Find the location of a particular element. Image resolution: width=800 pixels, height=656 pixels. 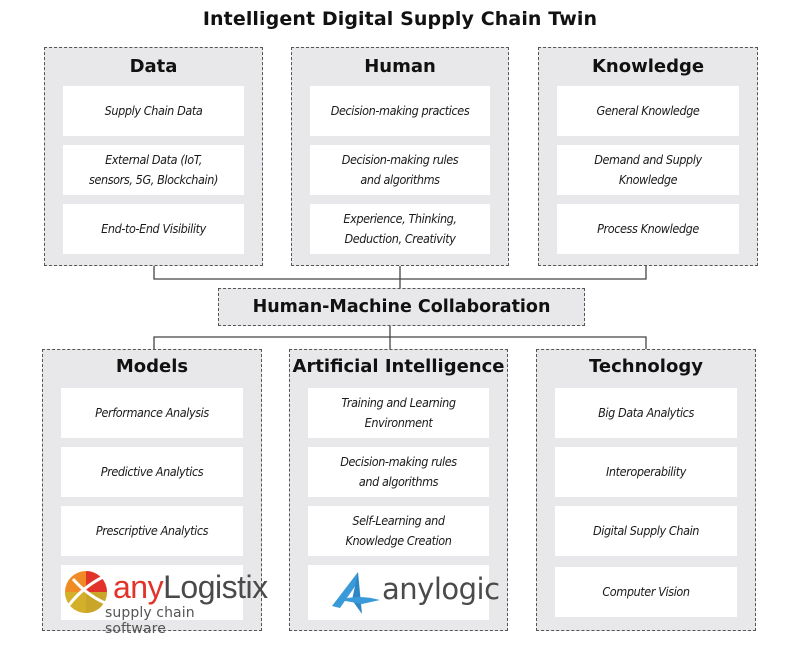

card-item: Supply Chain Data is located at coordinates (153, 111).